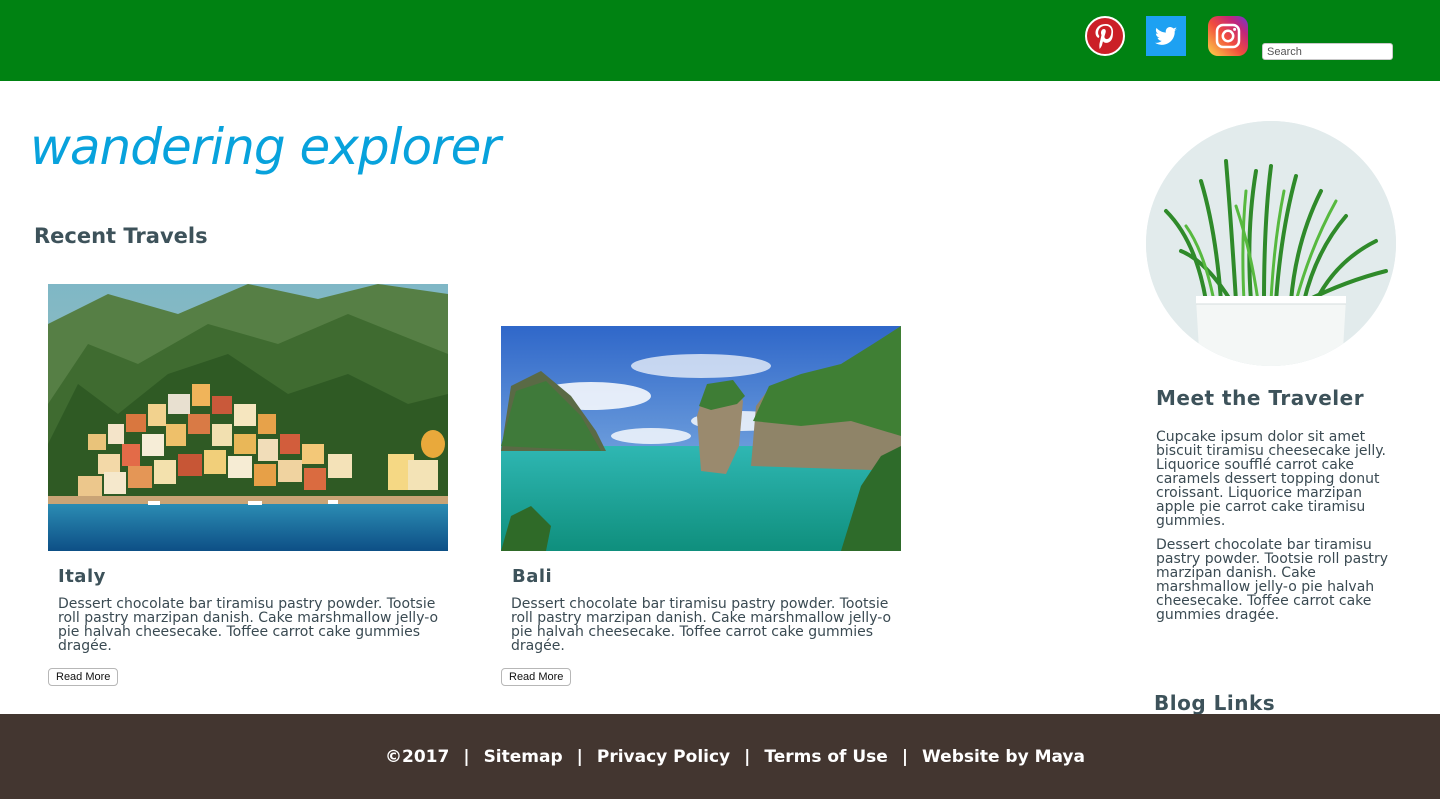 This screenshot has height=799, width=1440. I want to click on read-more-button-italy: Read More, so click(83, 677).